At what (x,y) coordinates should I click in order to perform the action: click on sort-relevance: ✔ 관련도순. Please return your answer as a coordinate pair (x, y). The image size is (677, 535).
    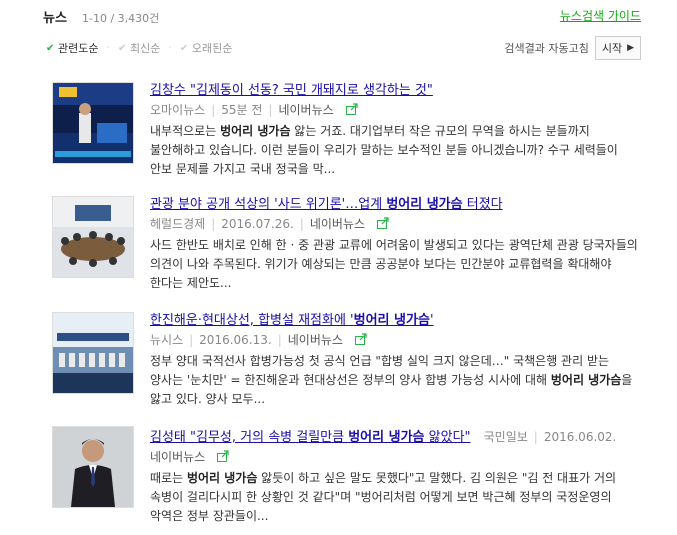
    Looking at the image, I should click on (72, 48).